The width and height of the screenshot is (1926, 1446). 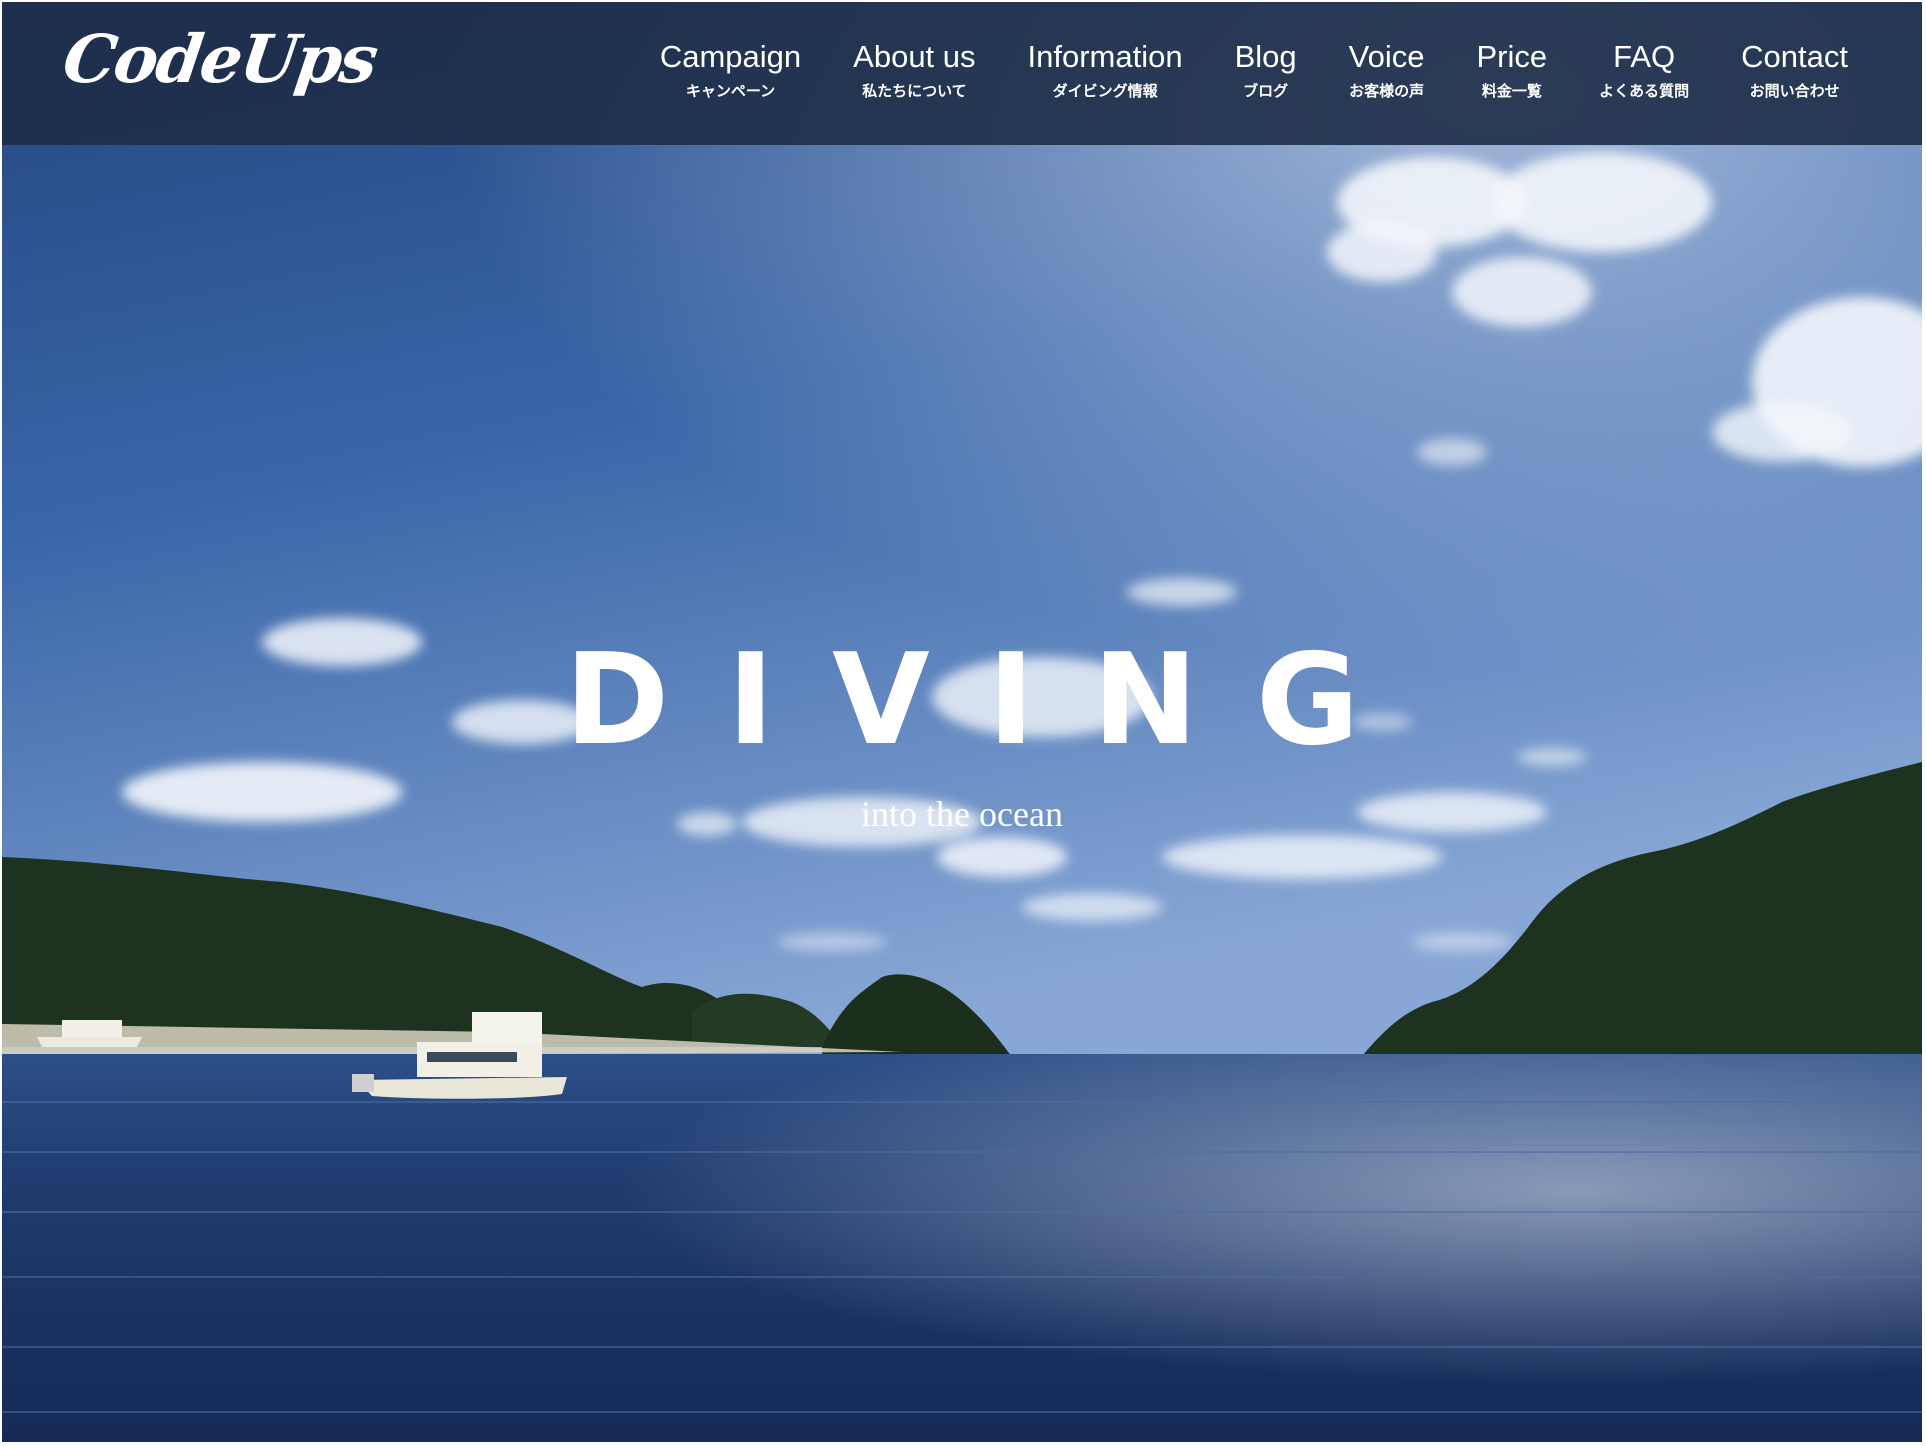 I want to click on nav-item-information: Information ダイビング情報, so click(x=1105, y=70).